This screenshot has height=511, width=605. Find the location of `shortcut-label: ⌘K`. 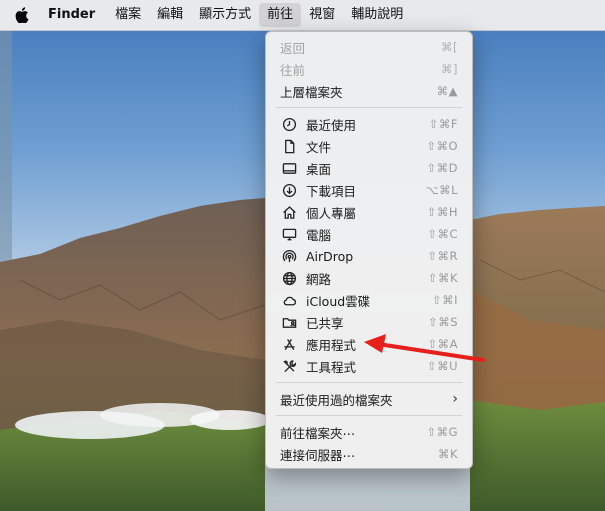

shortcut-label: ⌘K is located at coordinates (447, 454).